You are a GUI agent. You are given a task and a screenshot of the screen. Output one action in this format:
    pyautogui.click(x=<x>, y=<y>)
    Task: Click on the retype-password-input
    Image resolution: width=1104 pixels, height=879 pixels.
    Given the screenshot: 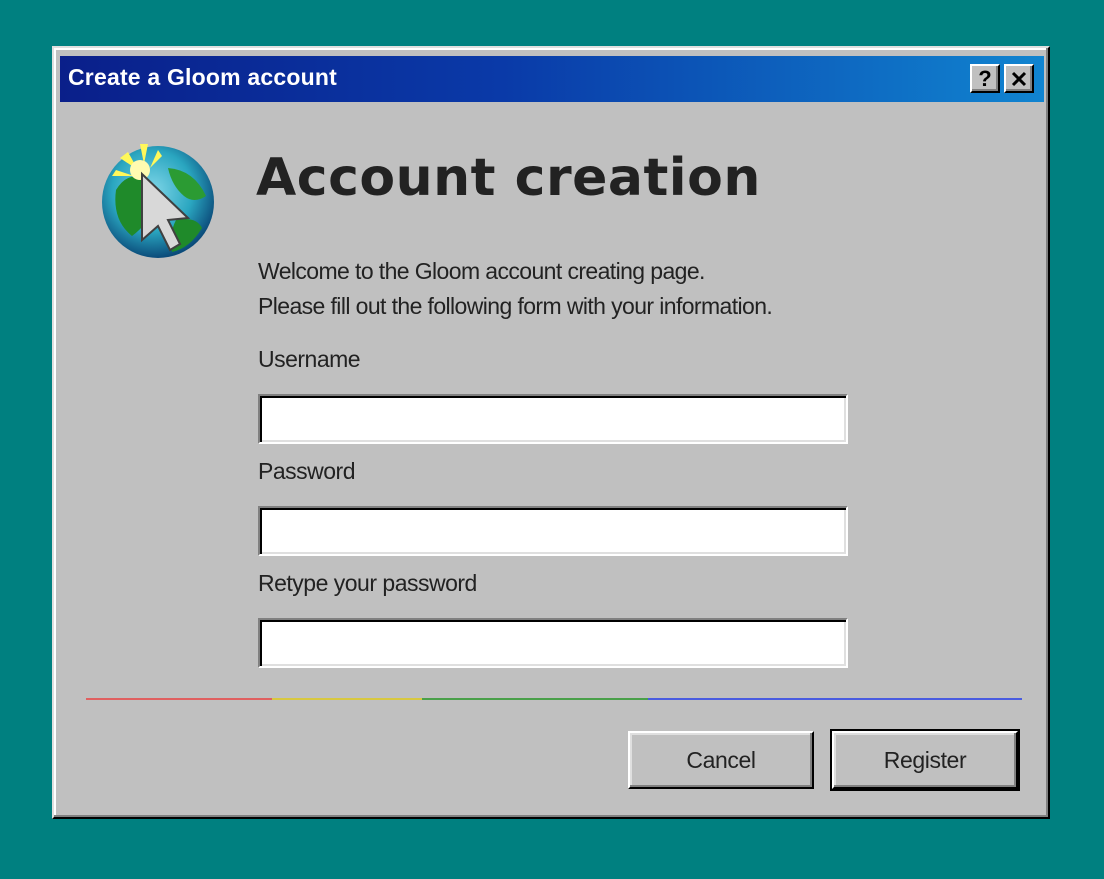 What is the action you would take?
    pyautogui.click(x=553, y=643)
    